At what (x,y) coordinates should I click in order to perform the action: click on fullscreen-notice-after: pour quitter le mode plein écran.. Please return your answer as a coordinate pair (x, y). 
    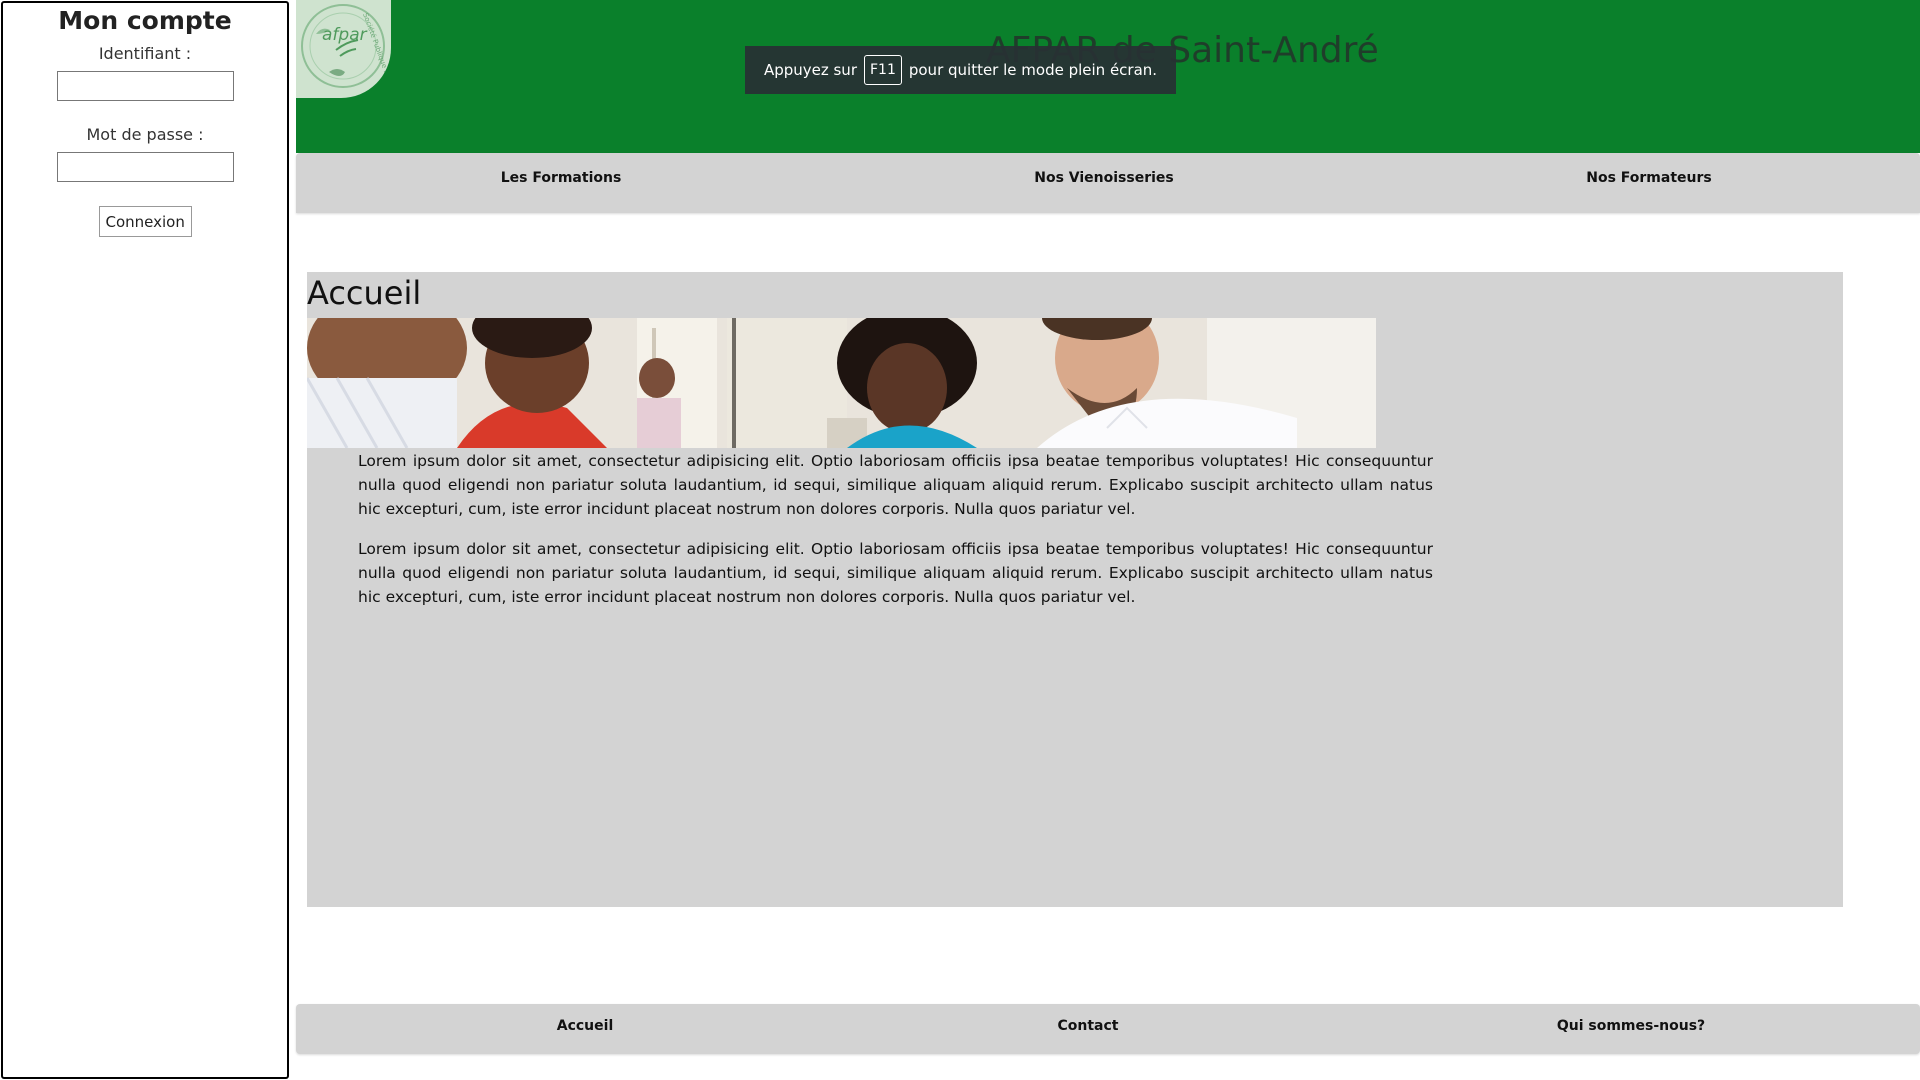
    Looking at the image, I should click on (1033, 70).